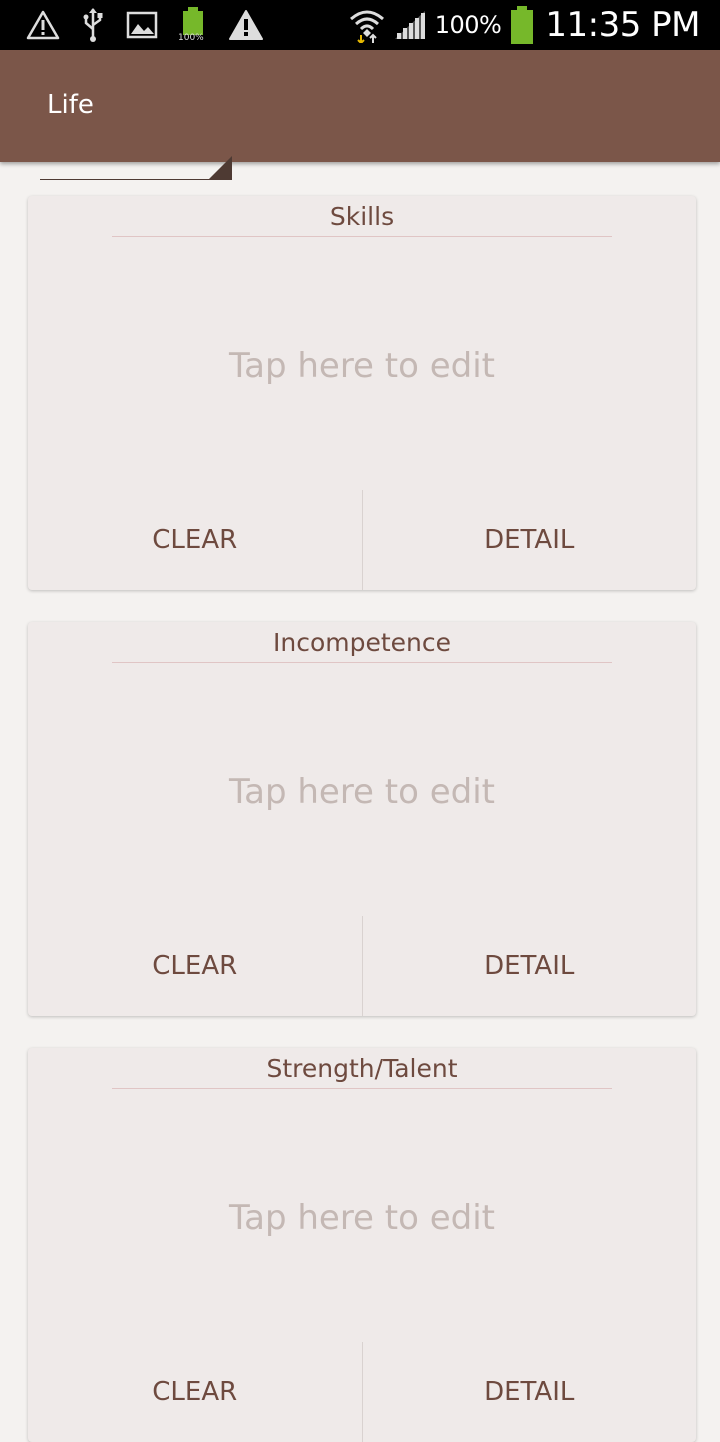 The width and height of the screenshot is (720, 1442). What do you see at coordinates (43, 25) in the screenshot?
I see `warning-icon` at bounding box center [43, 25].